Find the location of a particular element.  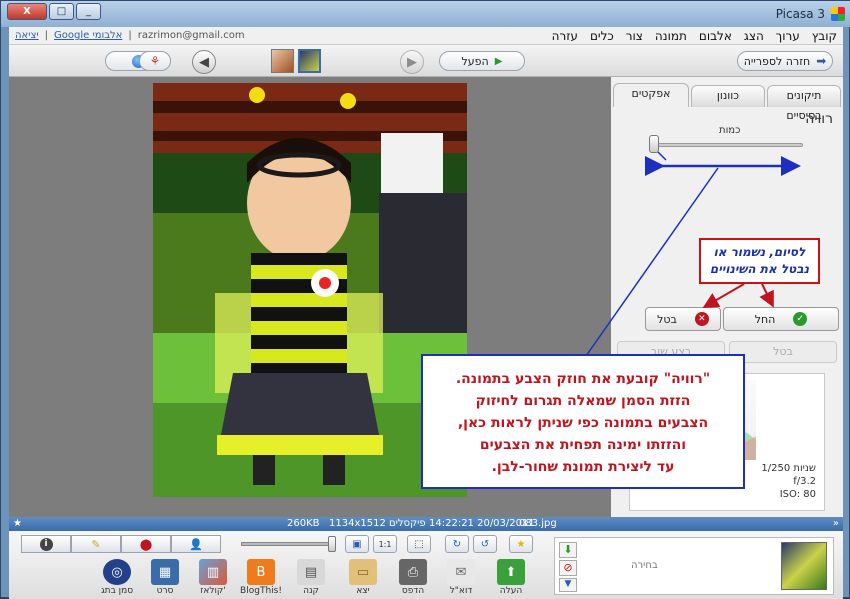

tool-label: יצא is located at coordinates (363, 591).